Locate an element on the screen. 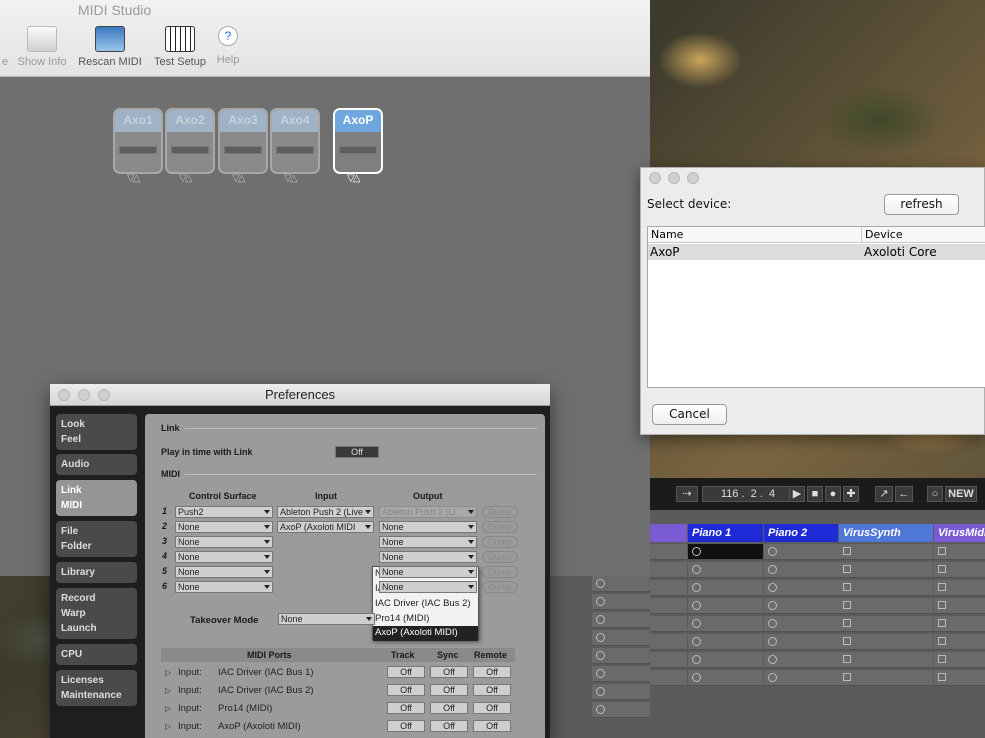  new-button: NEW is located at coordinates (961, 494).